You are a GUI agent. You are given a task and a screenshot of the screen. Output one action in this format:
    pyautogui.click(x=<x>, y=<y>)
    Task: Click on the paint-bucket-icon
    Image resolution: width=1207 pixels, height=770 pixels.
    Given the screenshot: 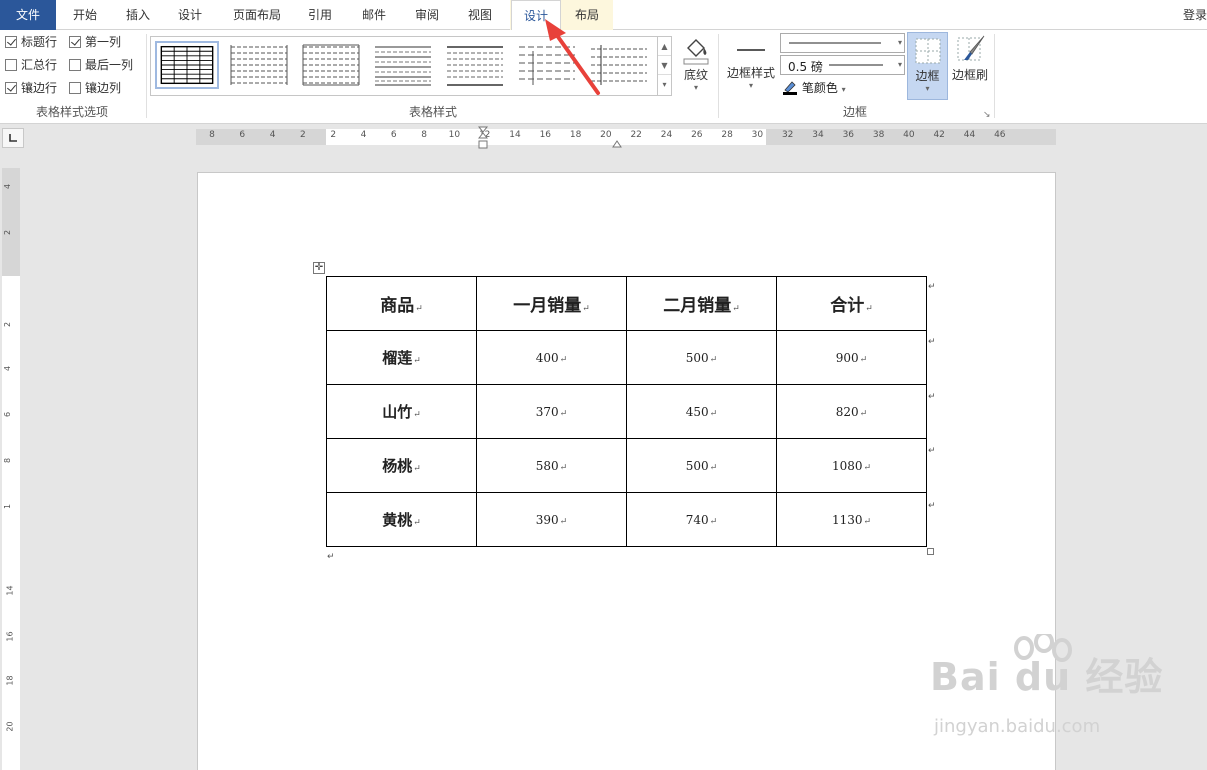 What is the action you would take?
    pyautogui.click(x=696, y=52)
    